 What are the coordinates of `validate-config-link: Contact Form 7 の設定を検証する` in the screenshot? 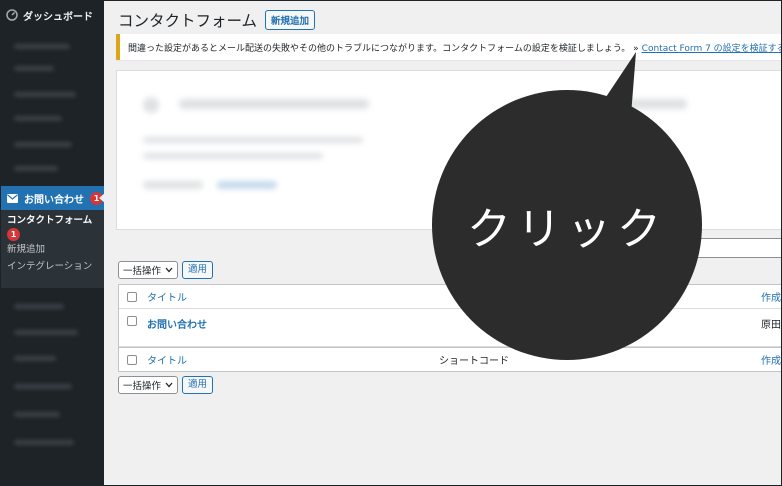 It's located at (712, 47).